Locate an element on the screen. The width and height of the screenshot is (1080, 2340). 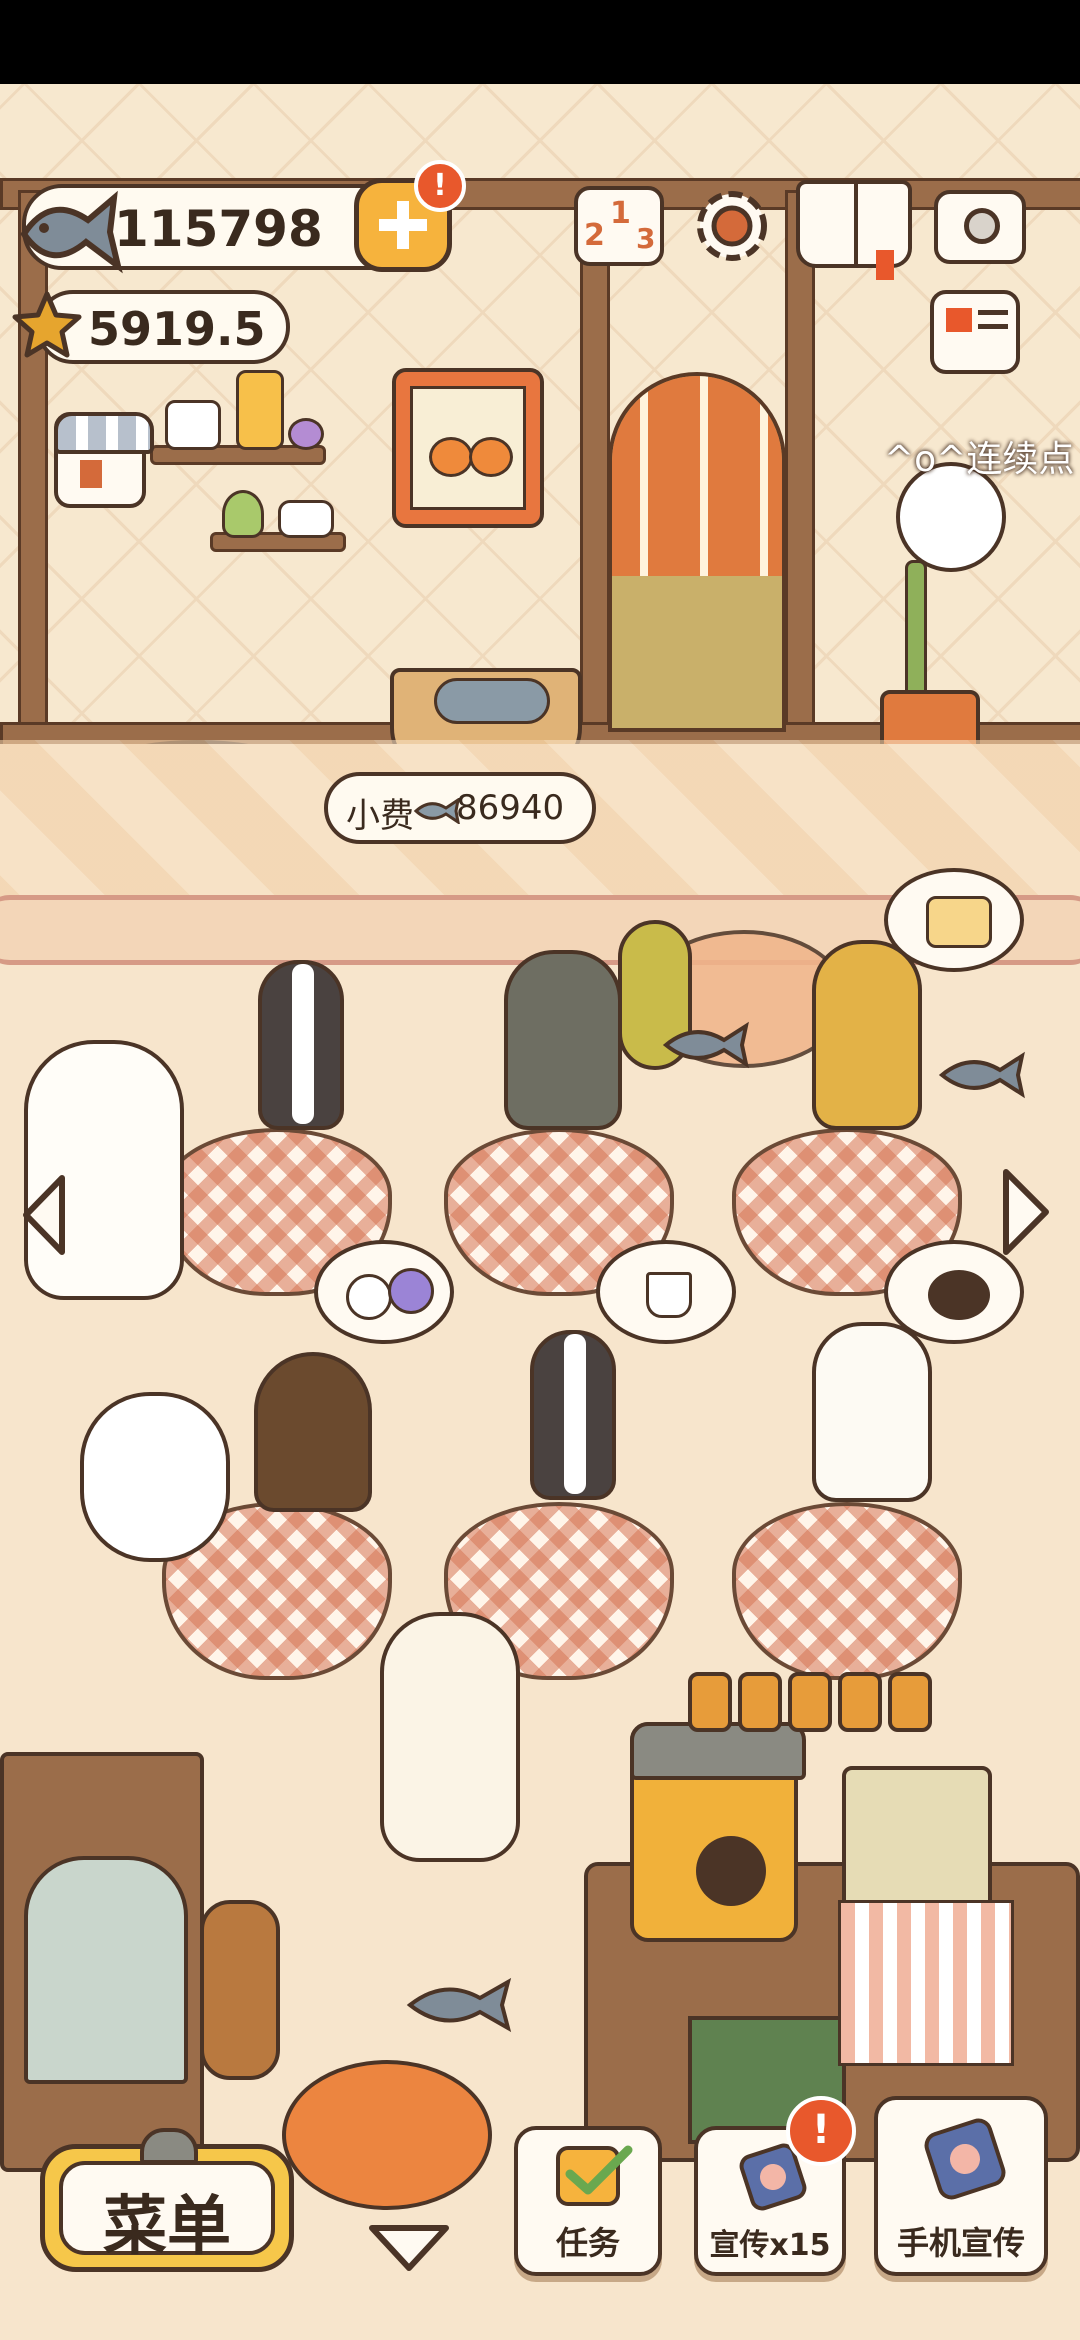
tasks-button: 任务 is located at coordinates (588, 2201).